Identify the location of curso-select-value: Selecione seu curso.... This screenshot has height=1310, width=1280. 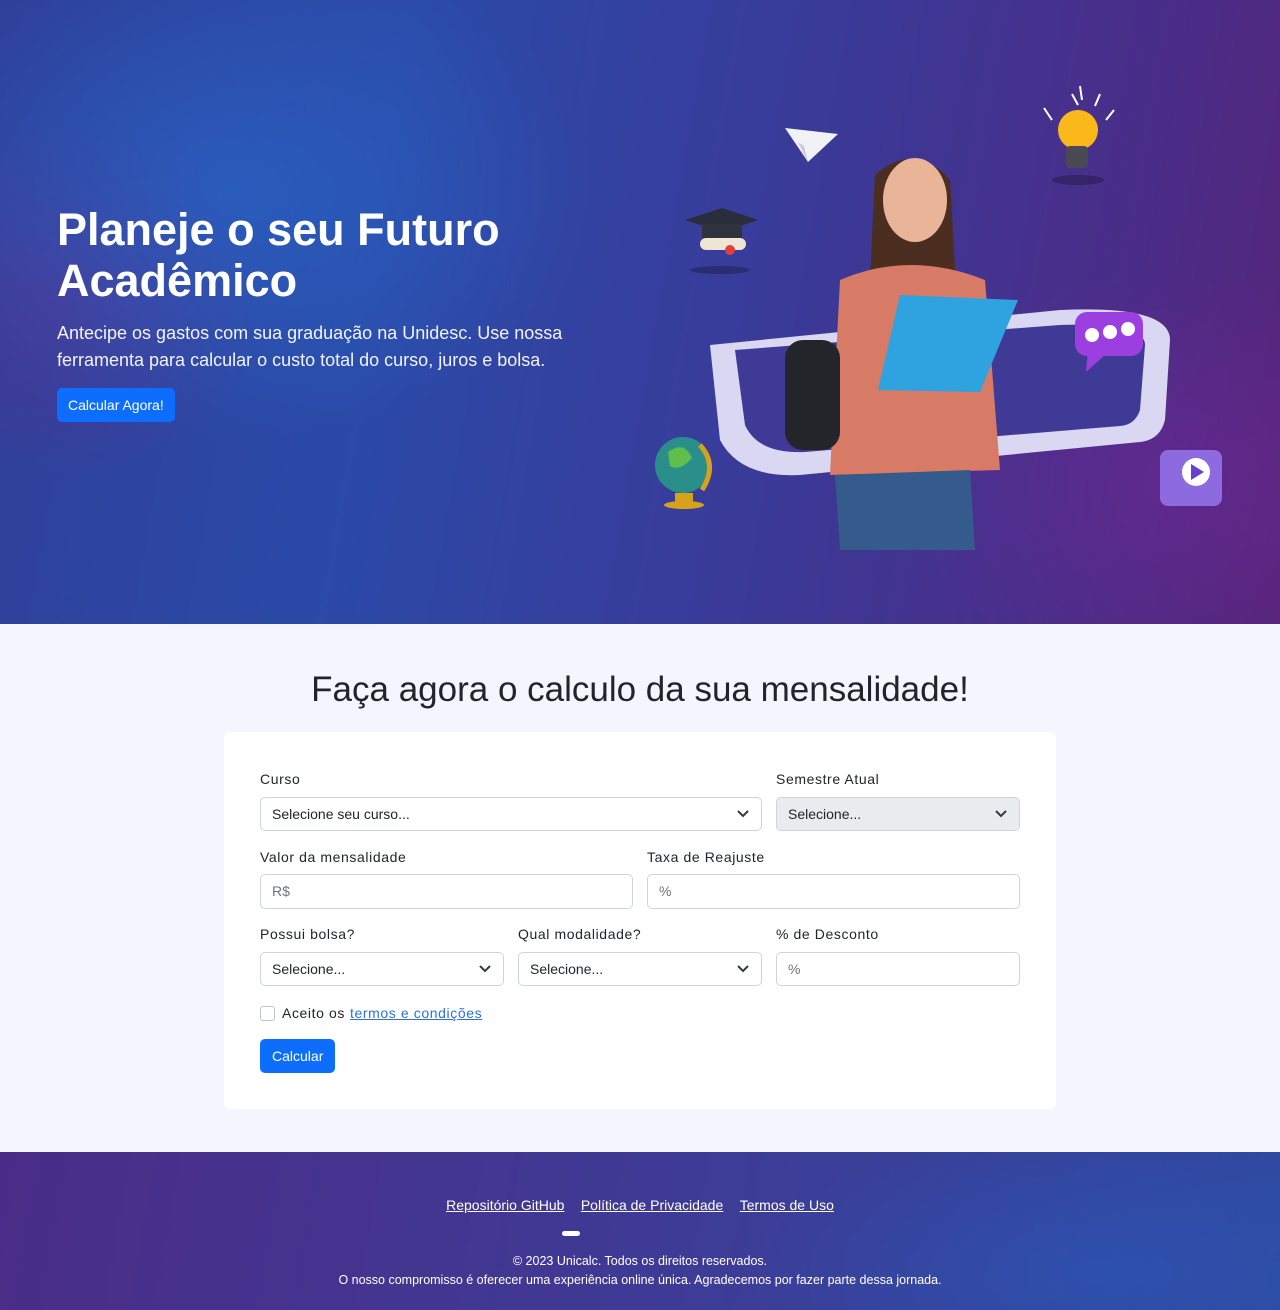
(341, 814).